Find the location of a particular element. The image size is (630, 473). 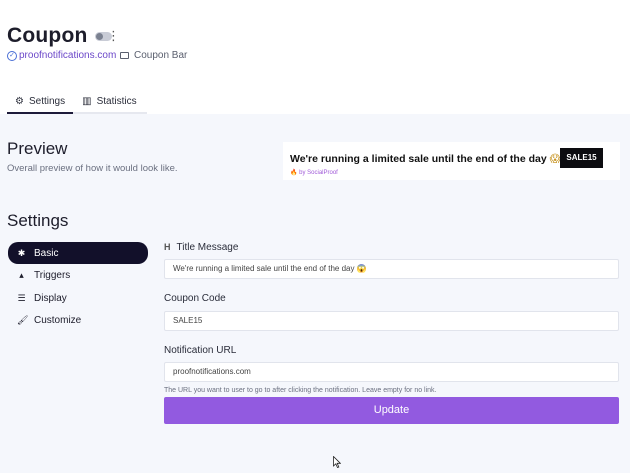

tab-bar: ⚙ Settings ▥ Statistics is located at coordinates (77, 102).